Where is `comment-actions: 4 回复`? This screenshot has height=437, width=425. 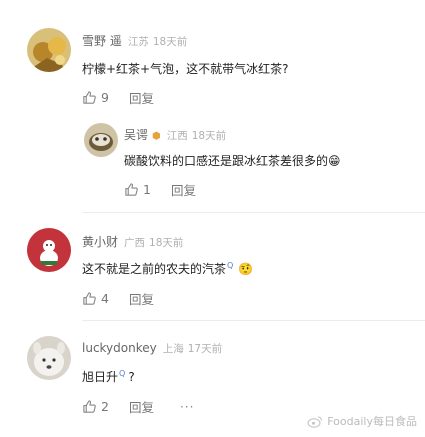 comment-actions: 4 回复 is located at coordinates (118, 298).